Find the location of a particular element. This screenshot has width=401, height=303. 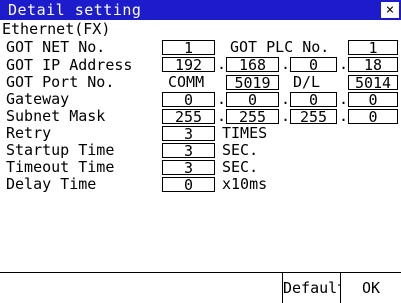

delay-time-field: 0 is located at coordinates (188, 185).